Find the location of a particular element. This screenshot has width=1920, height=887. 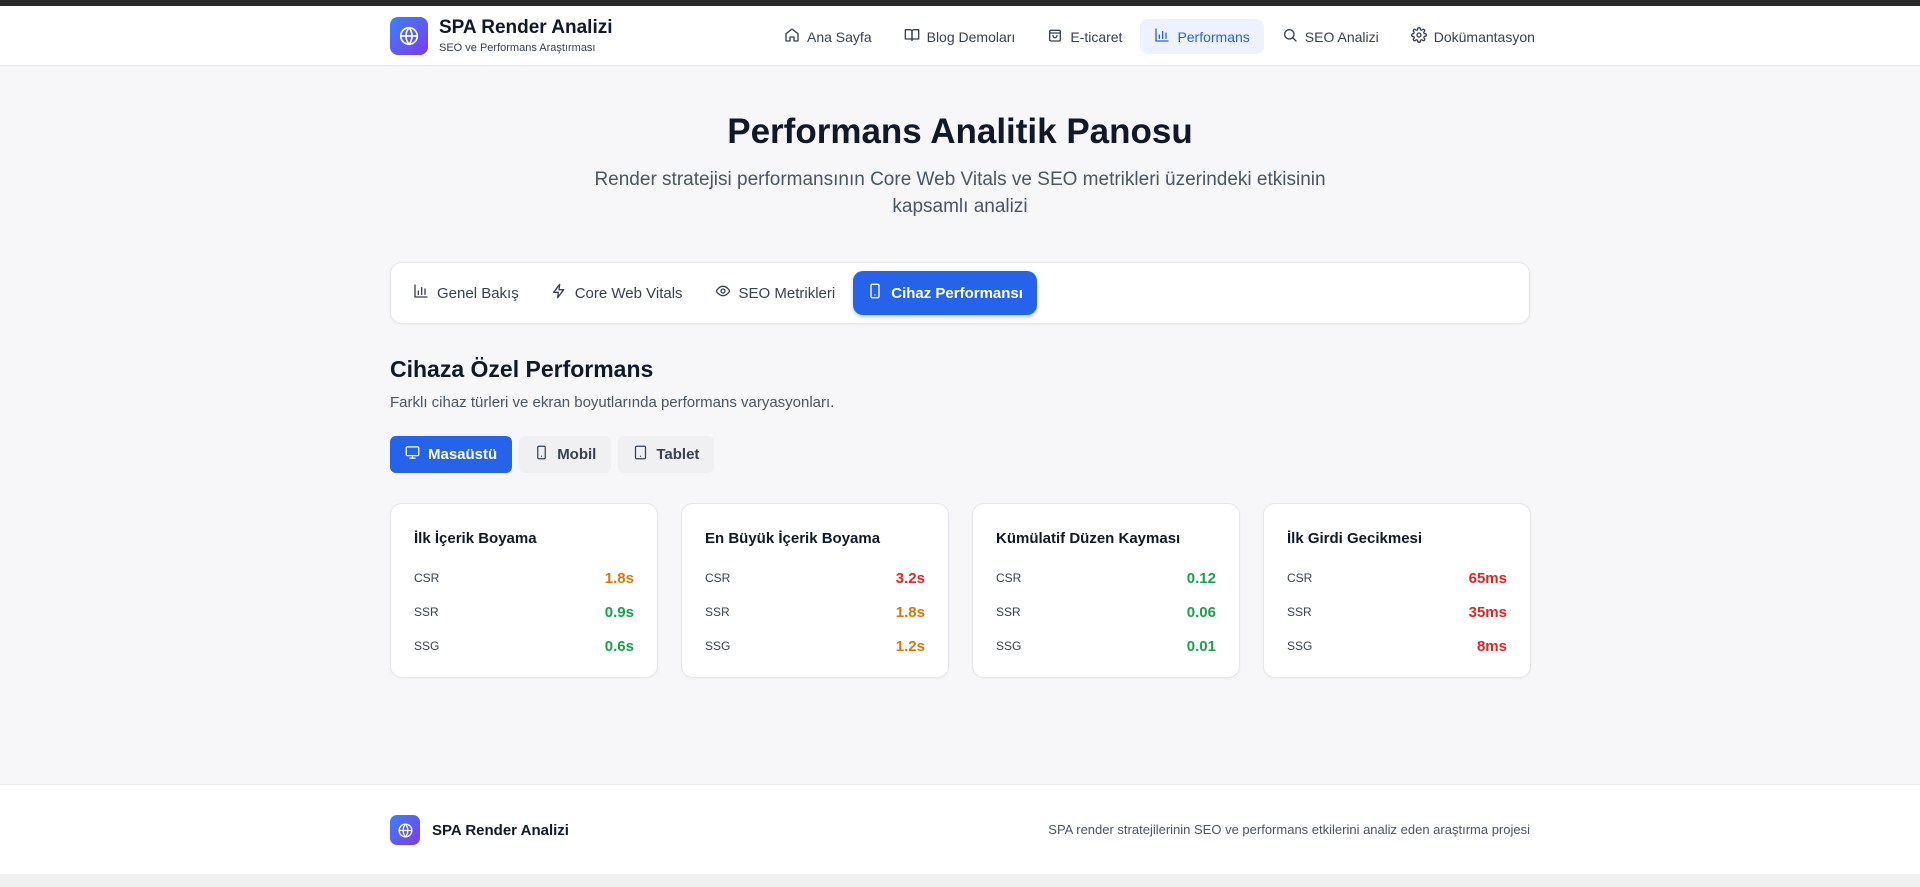

nav-link-label: Dokümantasyon is located at coordinates (1484, 36).